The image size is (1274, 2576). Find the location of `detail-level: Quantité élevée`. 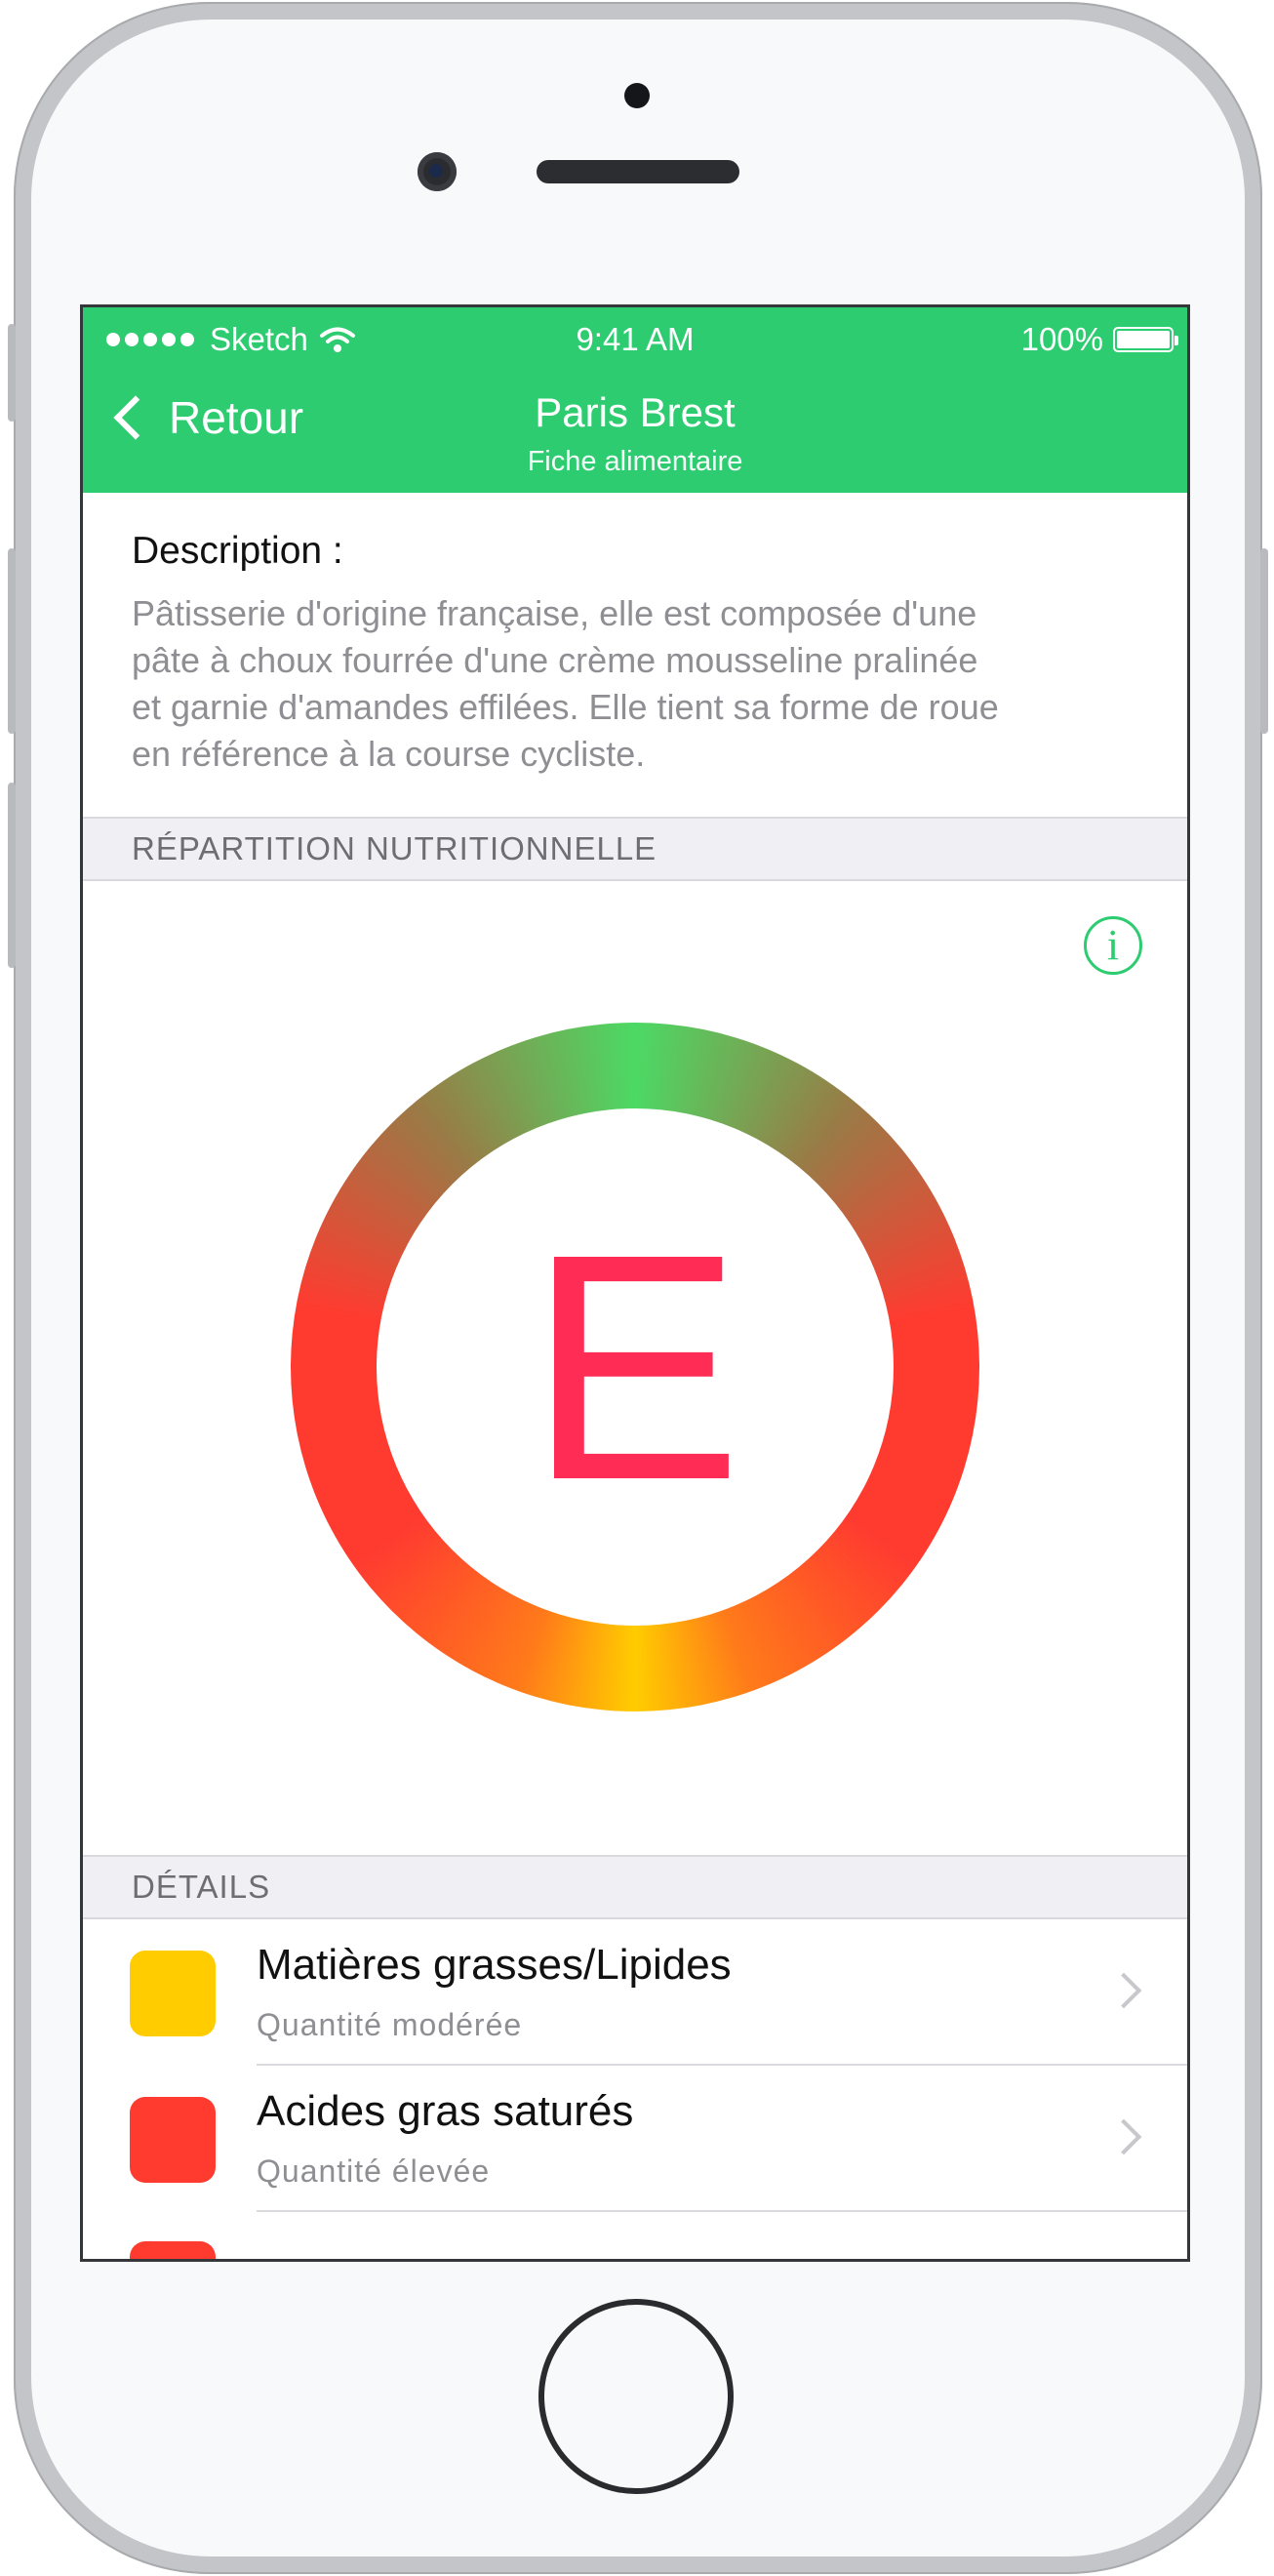

detail-level: Quantité élevée is located at coordinates (374, 2171).